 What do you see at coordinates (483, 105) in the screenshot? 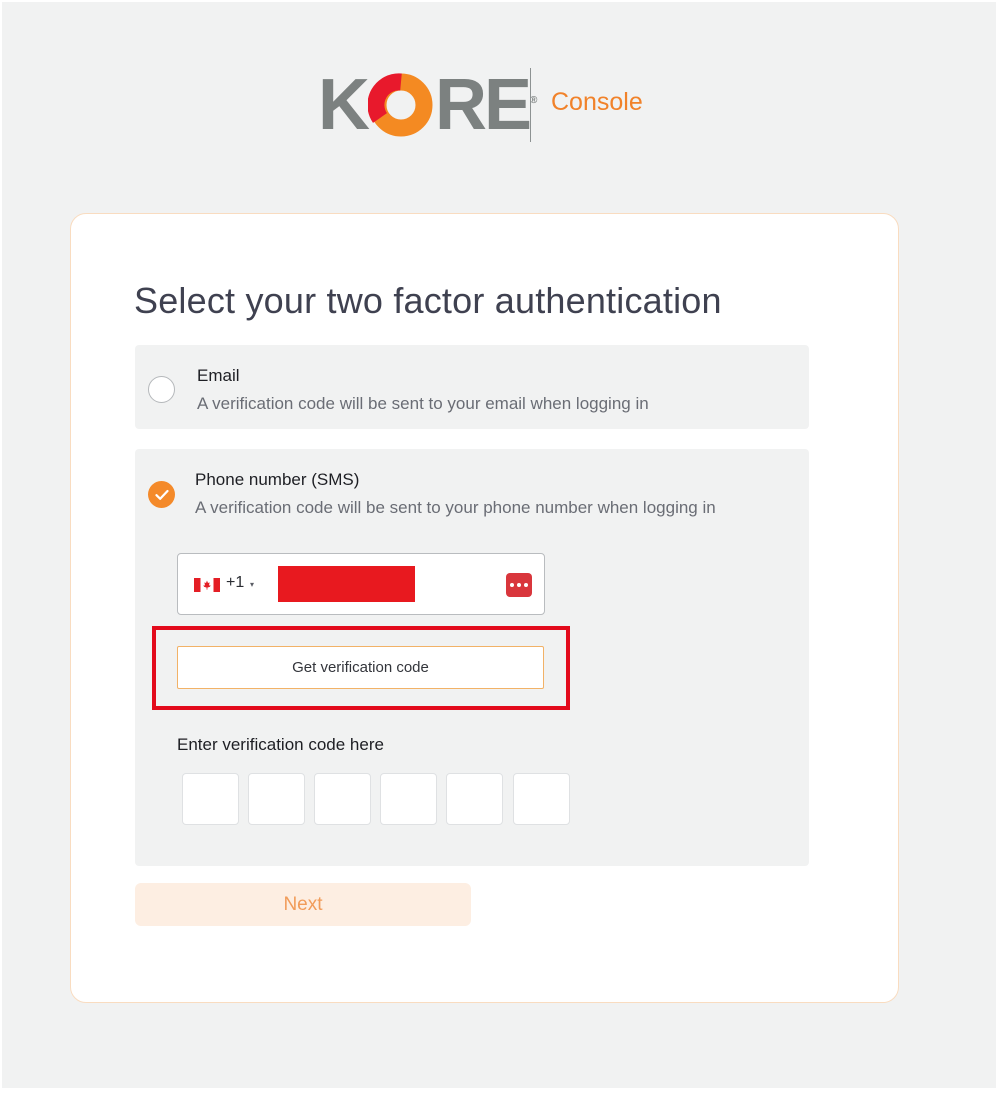
I see `logo-letters-re: RE` at bounding box center [483, 105].